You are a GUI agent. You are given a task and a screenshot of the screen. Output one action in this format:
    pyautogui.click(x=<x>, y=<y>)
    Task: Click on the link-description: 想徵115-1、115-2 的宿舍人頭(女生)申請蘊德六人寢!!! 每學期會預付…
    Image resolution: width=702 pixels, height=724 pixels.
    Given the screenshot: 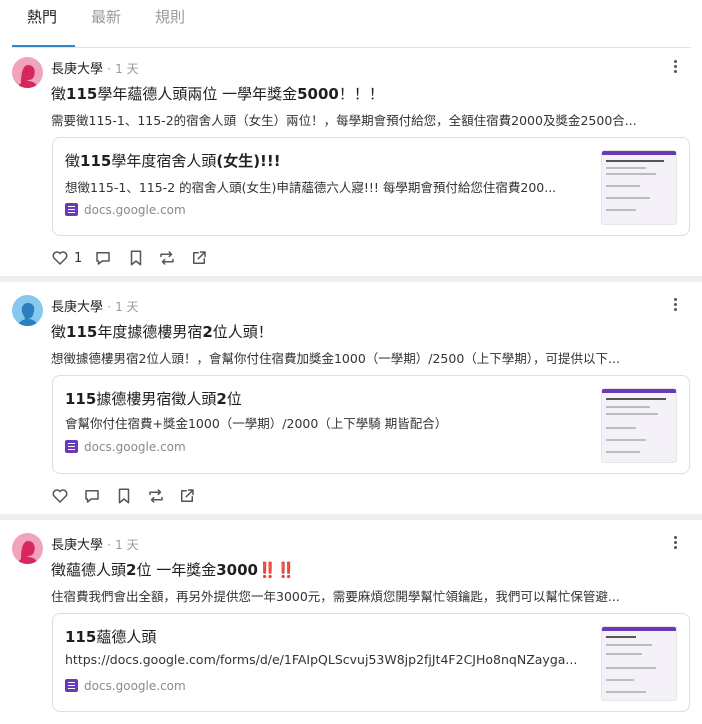 What is the action you would take?
    pyautogui.click(x=311, y=187)
    